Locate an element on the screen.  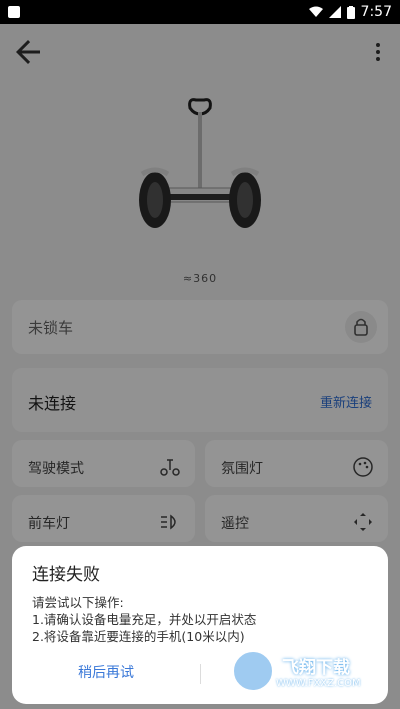
battery-icon is located at coordinates (350, 12).